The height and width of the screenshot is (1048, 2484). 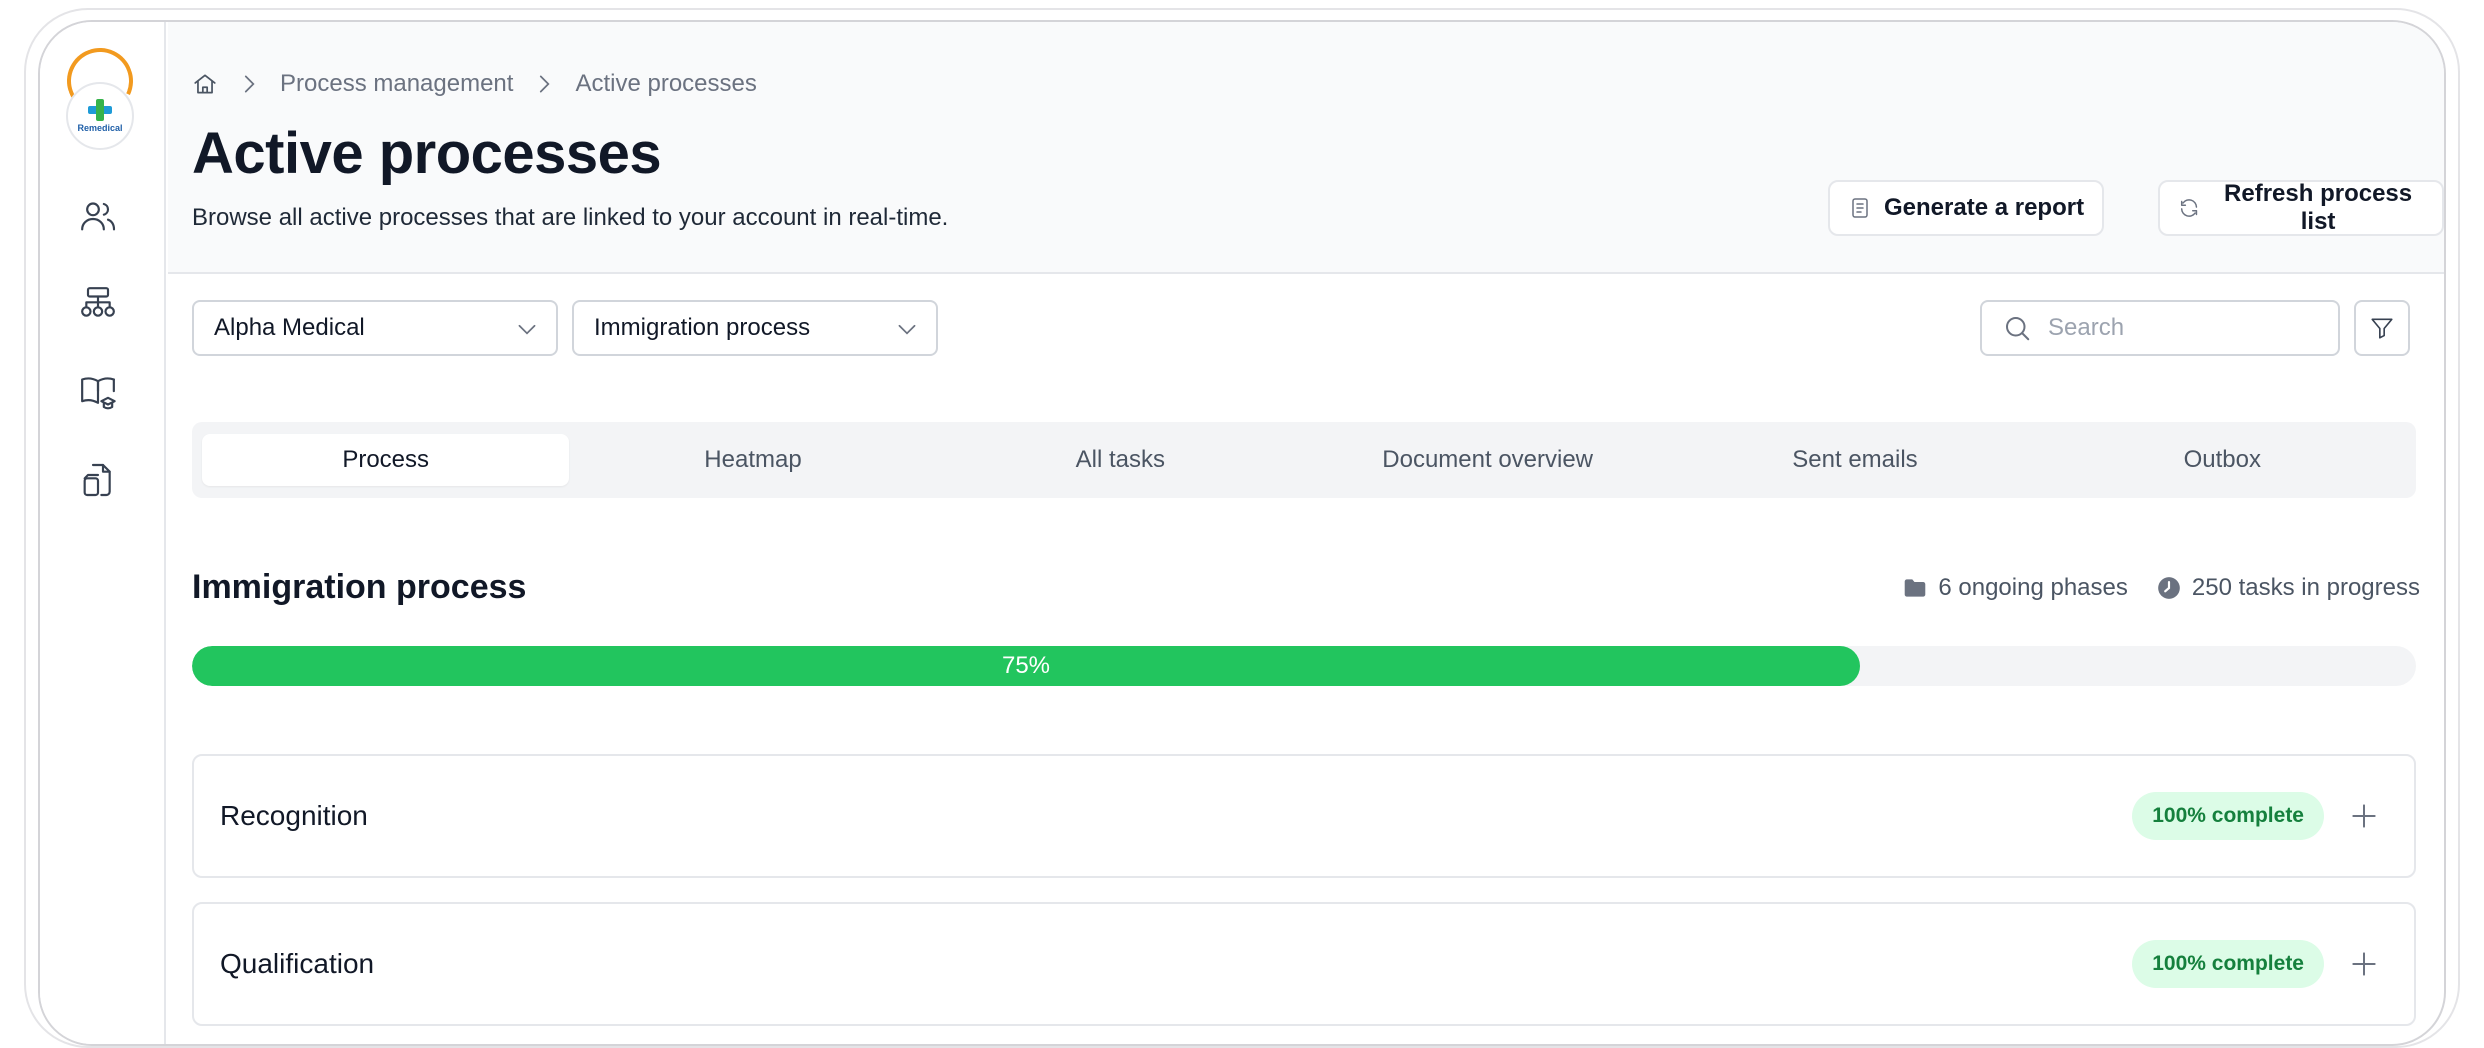 What do you see at coordinates (396, 84) in the screenshot?
I see `breadcrumb-process-management: Process management` at bounding box center [396, 84].